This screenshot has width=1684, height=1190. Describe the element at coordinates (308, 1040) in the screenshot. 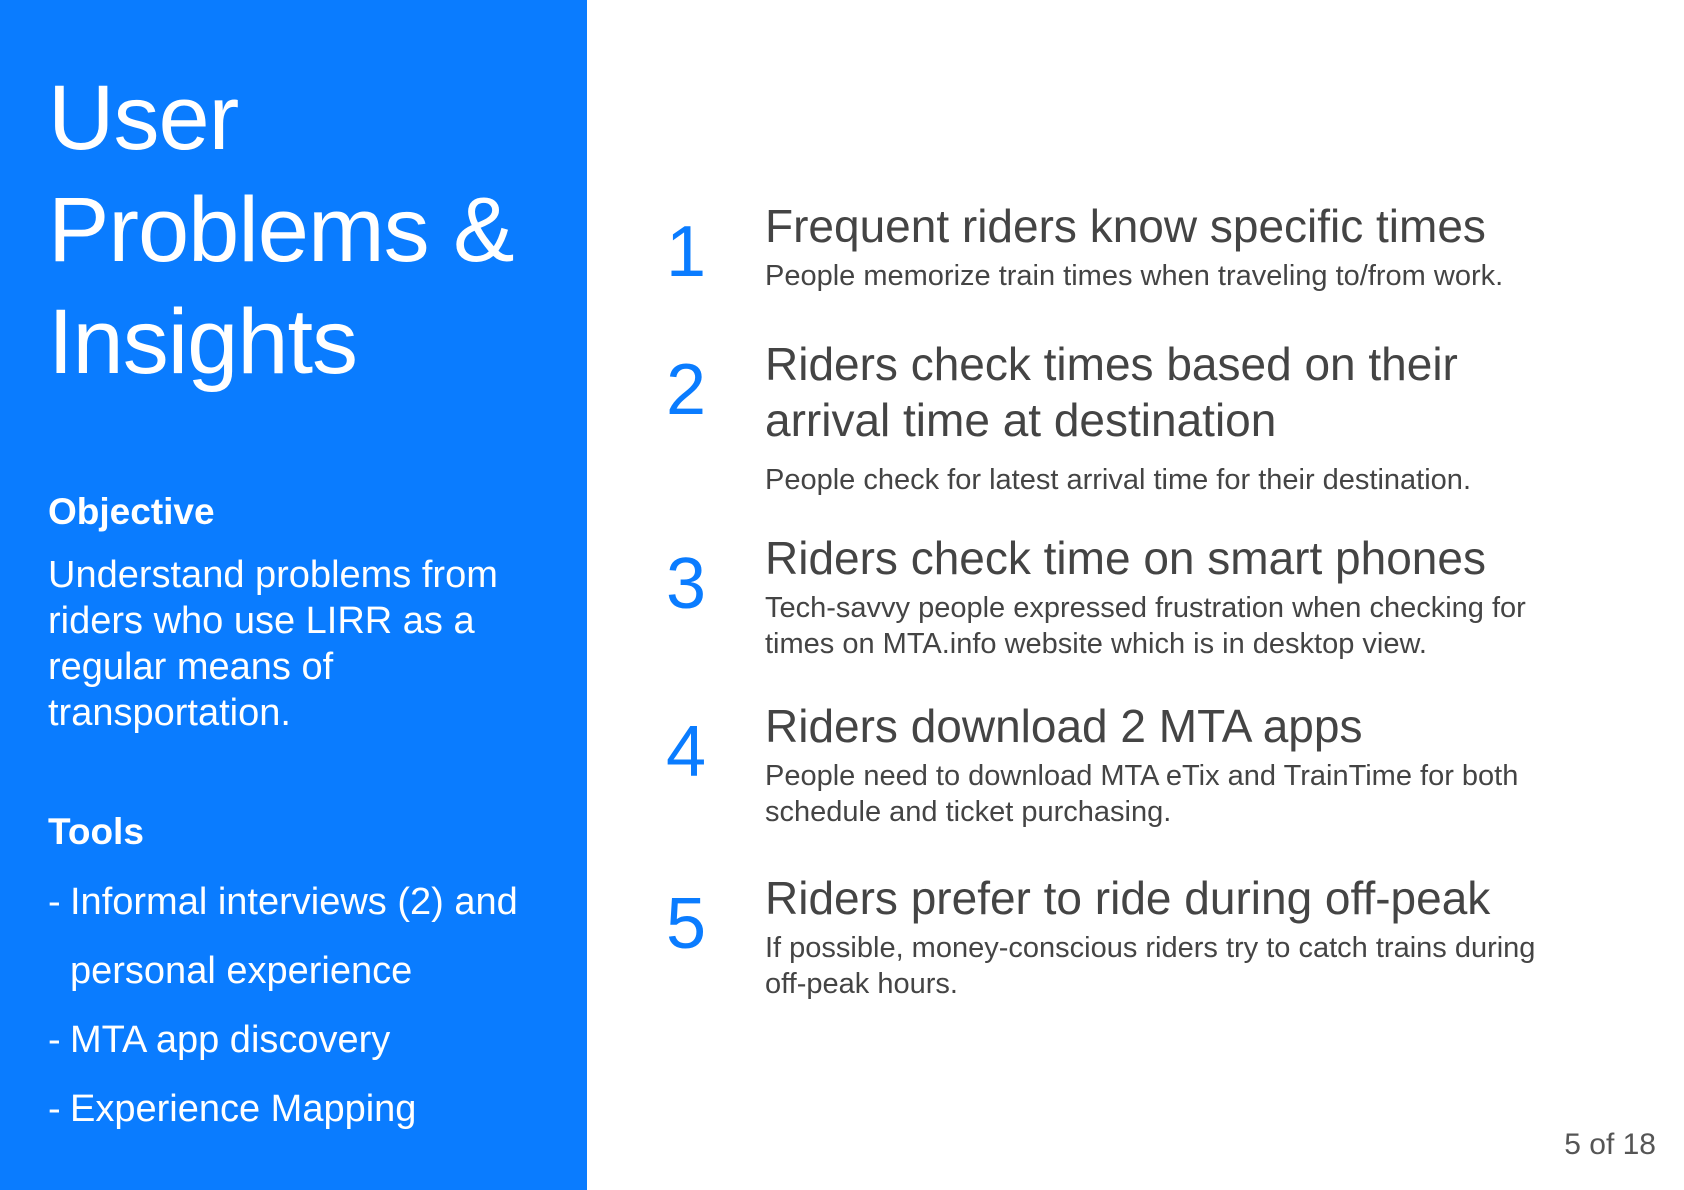

I see `tools-list-item: MTA app discovery` at that location.